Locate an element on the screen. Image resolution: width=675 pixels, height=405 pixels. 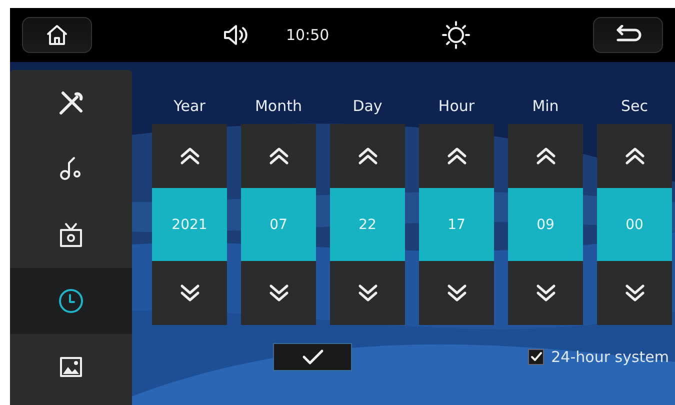
column-label: Day is located at coordinates (367, 106).